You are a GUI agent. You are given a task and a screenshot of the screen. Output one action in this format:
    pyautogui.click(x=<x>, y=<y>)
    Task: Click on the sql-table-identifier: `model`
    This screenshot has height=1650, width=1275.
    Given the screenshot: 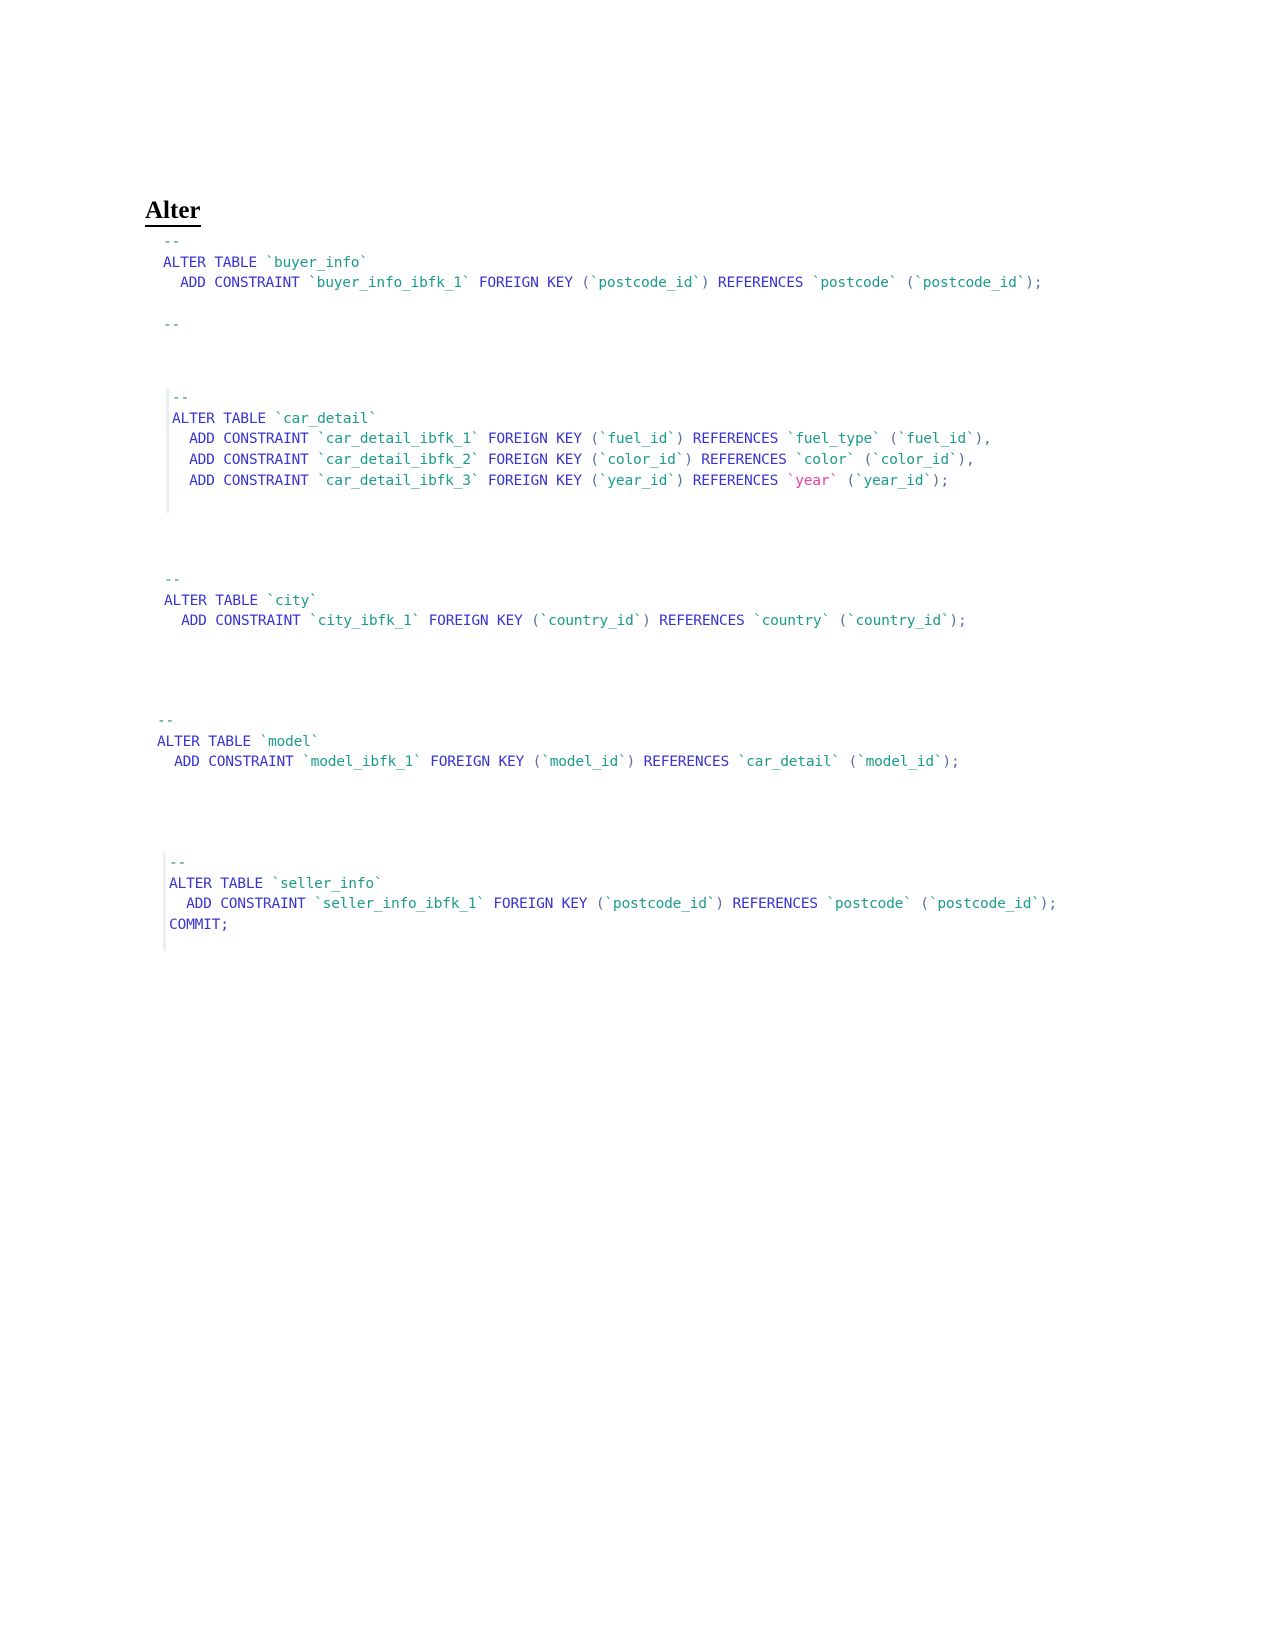 What is the action you would take?
    pyautogui.click(x=289, y=741)
    